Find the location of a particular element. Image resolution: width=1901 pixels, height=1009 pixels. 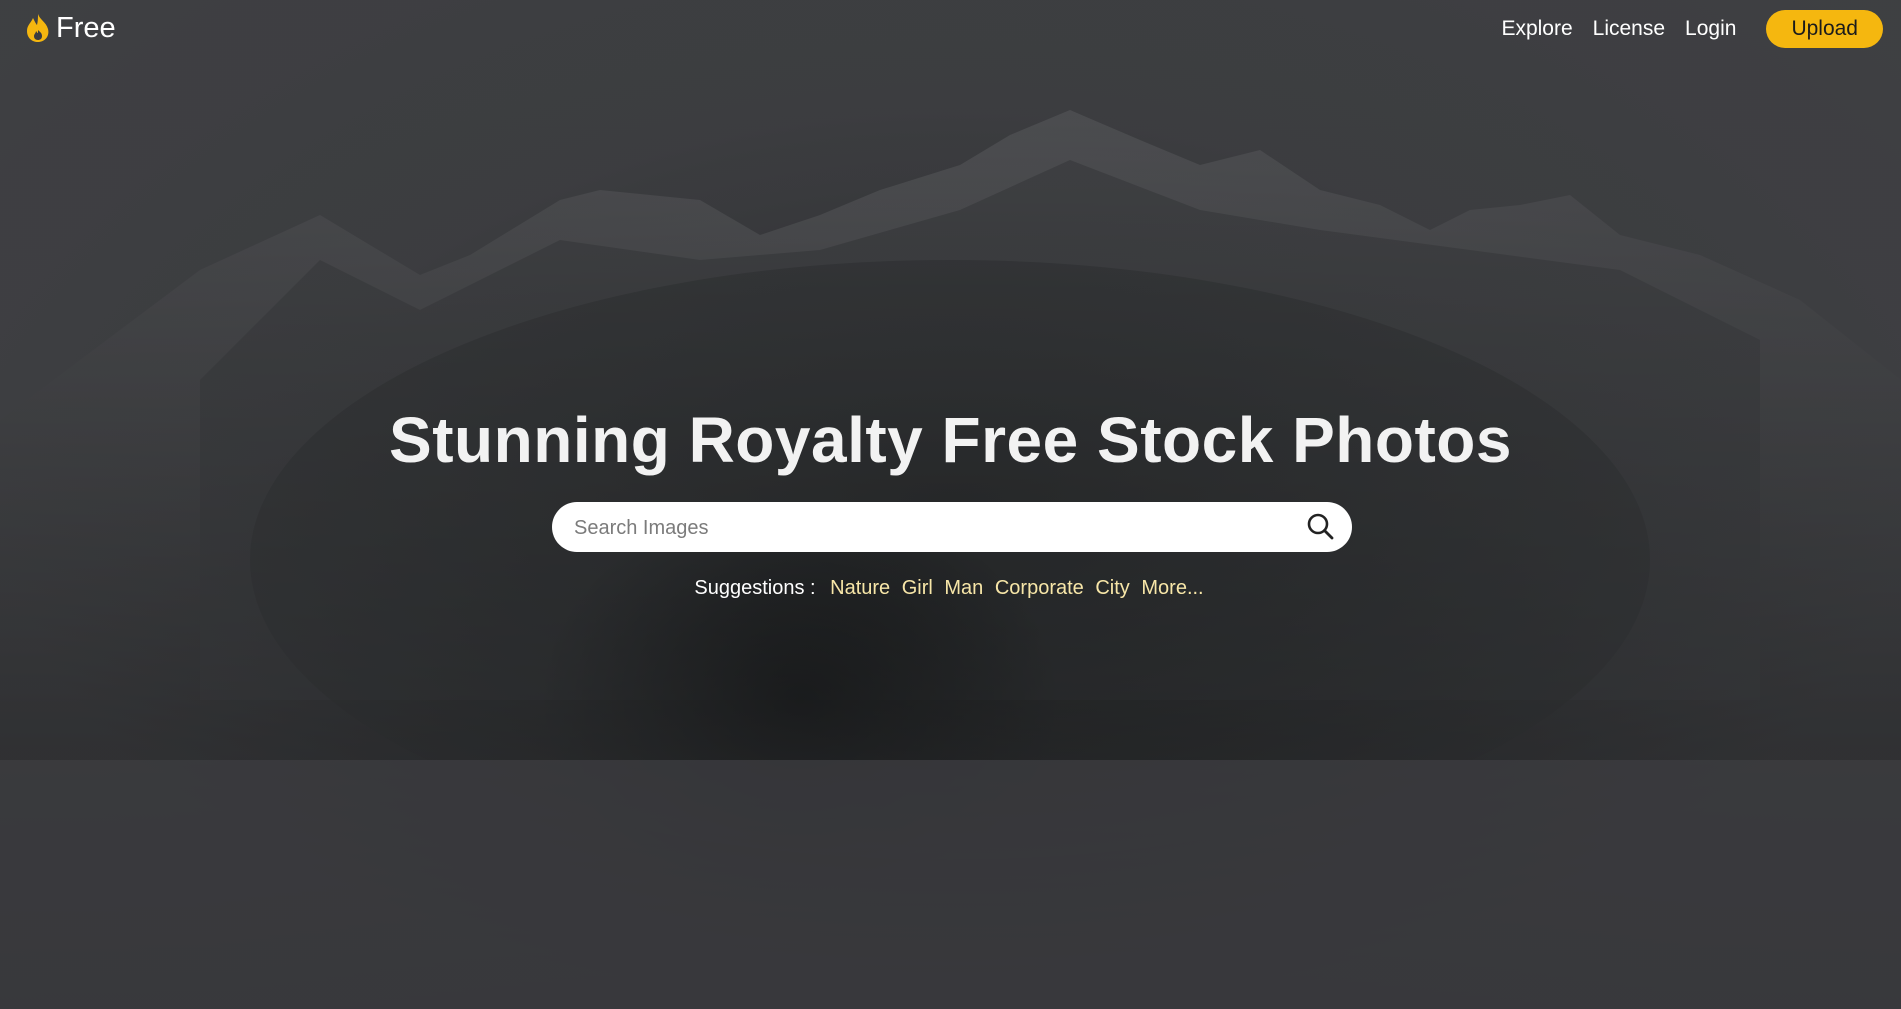

suggestion-link-man: Man is located at coordinates (963, 588).